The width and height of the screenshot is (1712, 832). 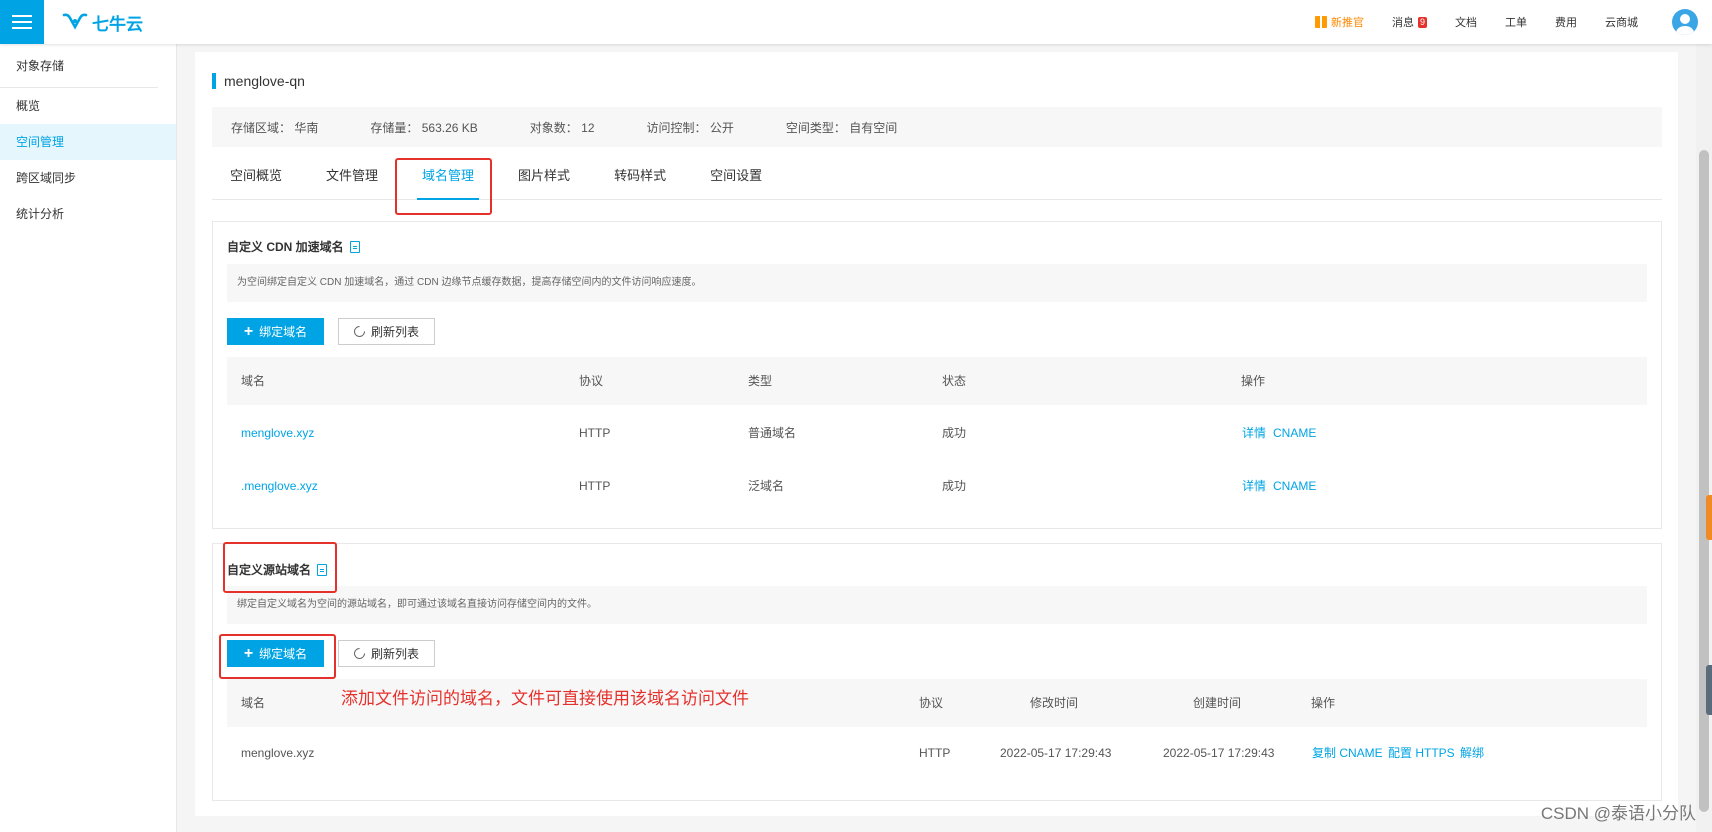 What do you see at coordinates (1422, 22) in the screenshot?
I see `message-count-badge: 9` at bounding box center [1422, 22].